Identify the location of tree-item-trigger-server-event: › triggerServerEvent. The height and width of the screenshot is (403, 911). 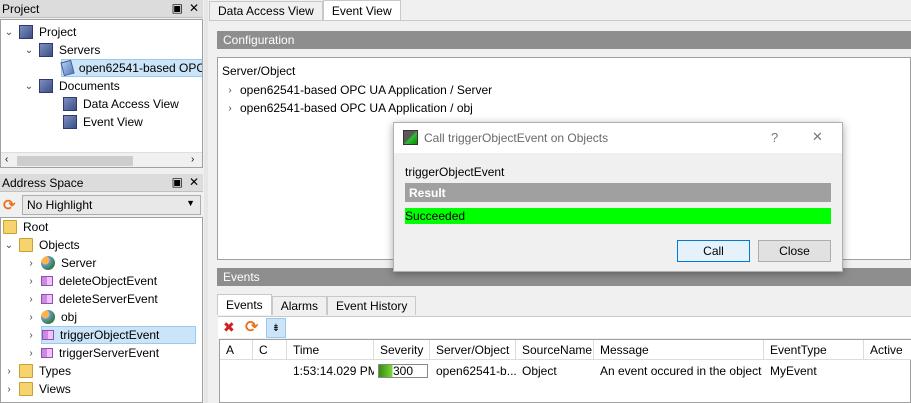
(92, 353).